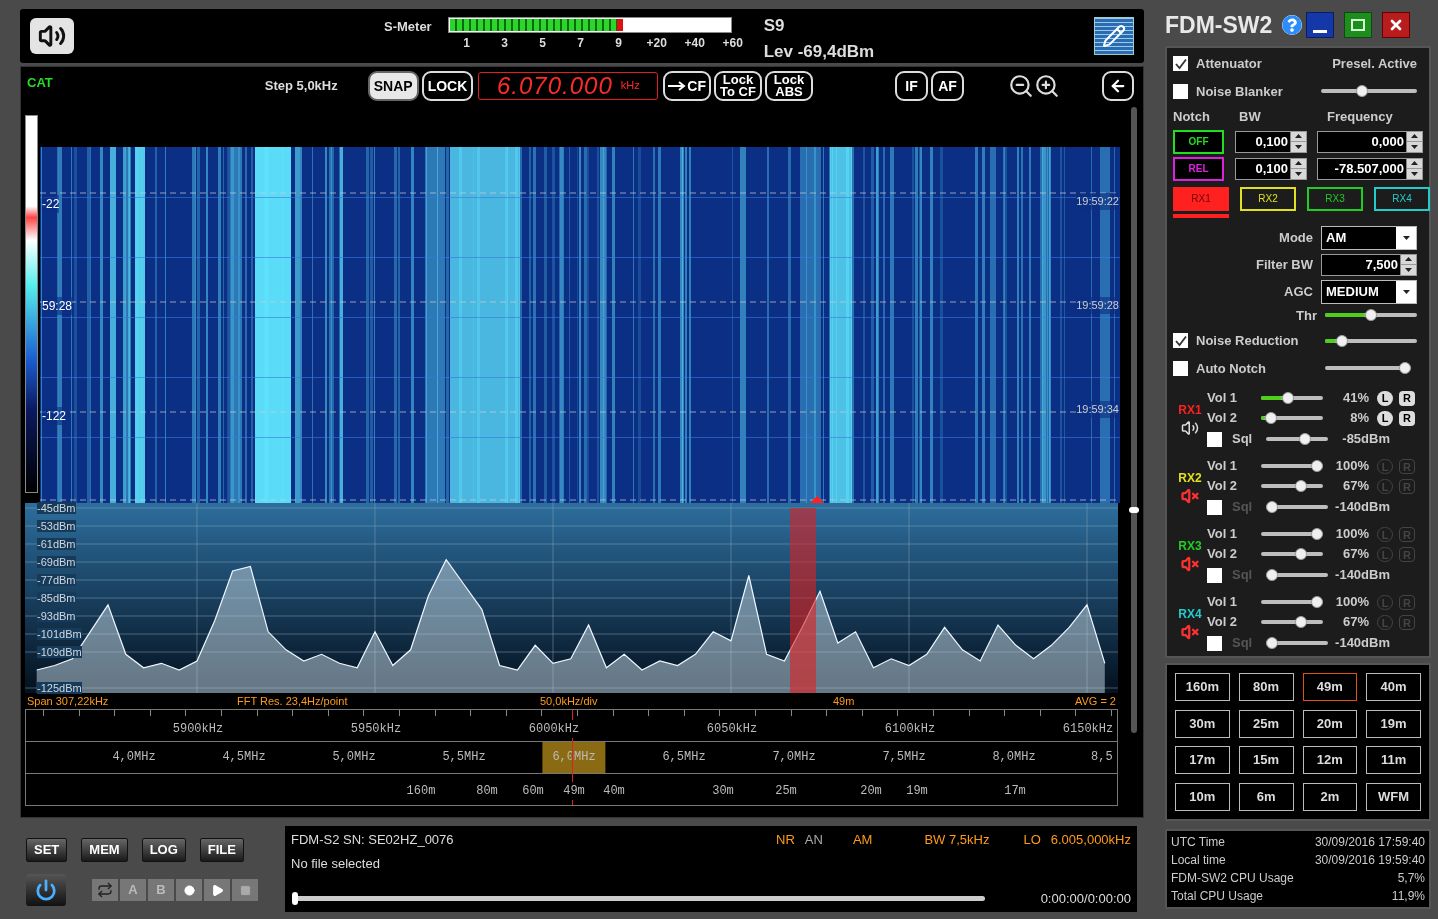 This screenshot has height=919, width=1438. What do you see at coordinates (947, 86) in the screenshot?
I see `af-button: AF` at bounding box center [947, 86].